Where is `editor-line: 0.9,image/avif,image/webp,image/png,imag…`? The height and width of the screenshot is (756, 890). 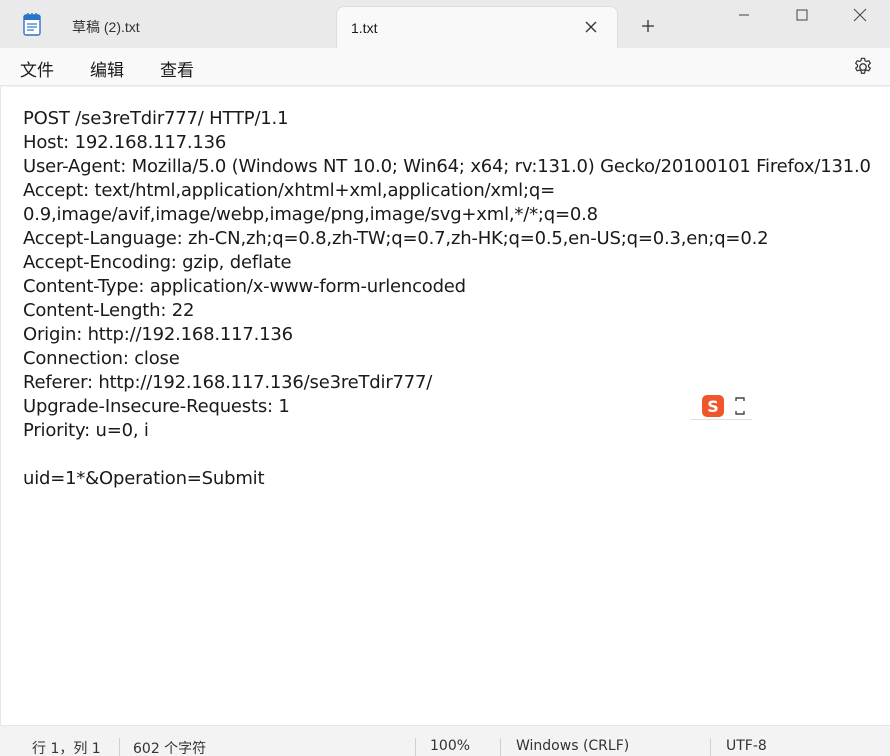 editor-line: 0.9,image/avif,image/webp,image/png,imag… is located at coordinates (310, 214).